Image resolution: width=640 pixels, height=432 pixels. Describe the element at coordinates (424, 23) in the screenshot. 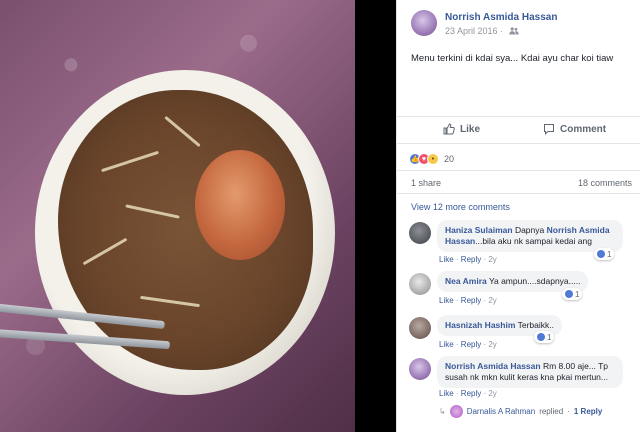

I see `author-avatar` at that location.